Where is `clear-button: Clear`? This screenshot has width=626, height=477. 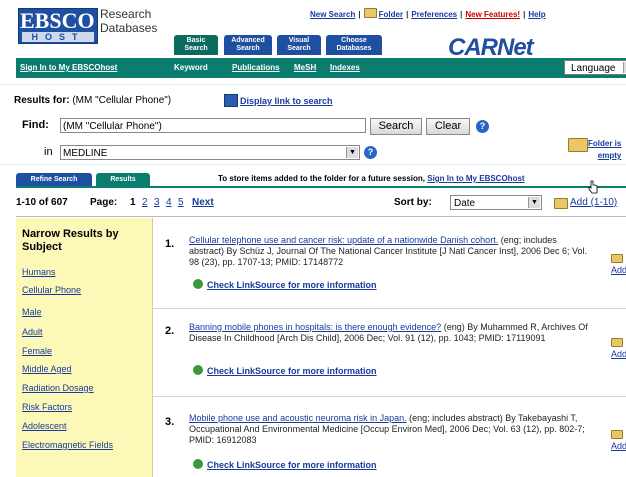
clear-button: Clear is located at coordinates (448, 126).